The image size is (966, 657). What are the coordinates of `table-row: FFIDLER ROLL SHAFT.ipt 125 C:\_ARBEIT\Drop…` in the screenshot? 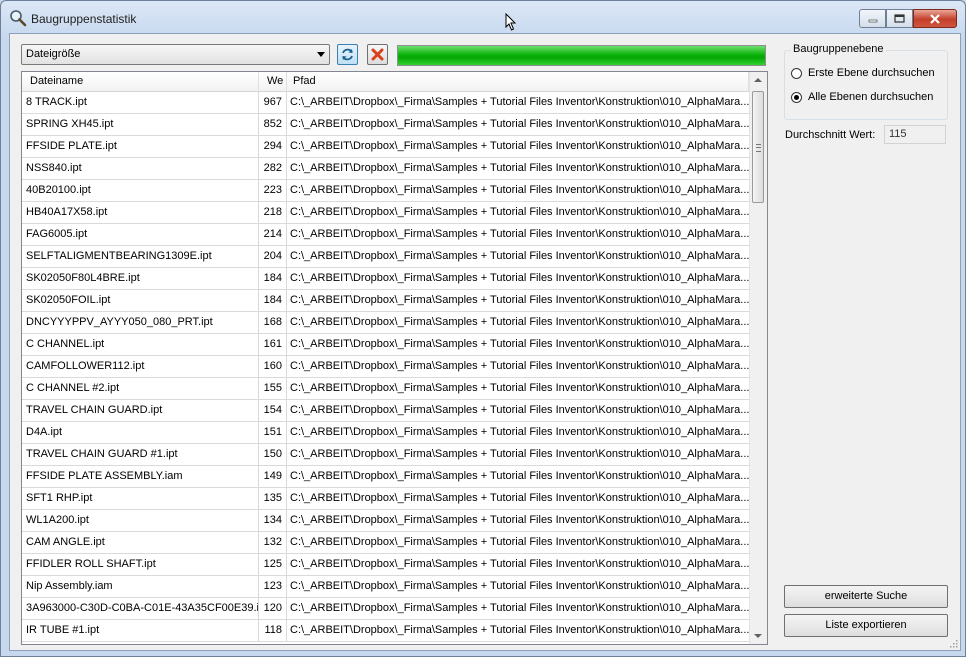 It's located at (385, 565).